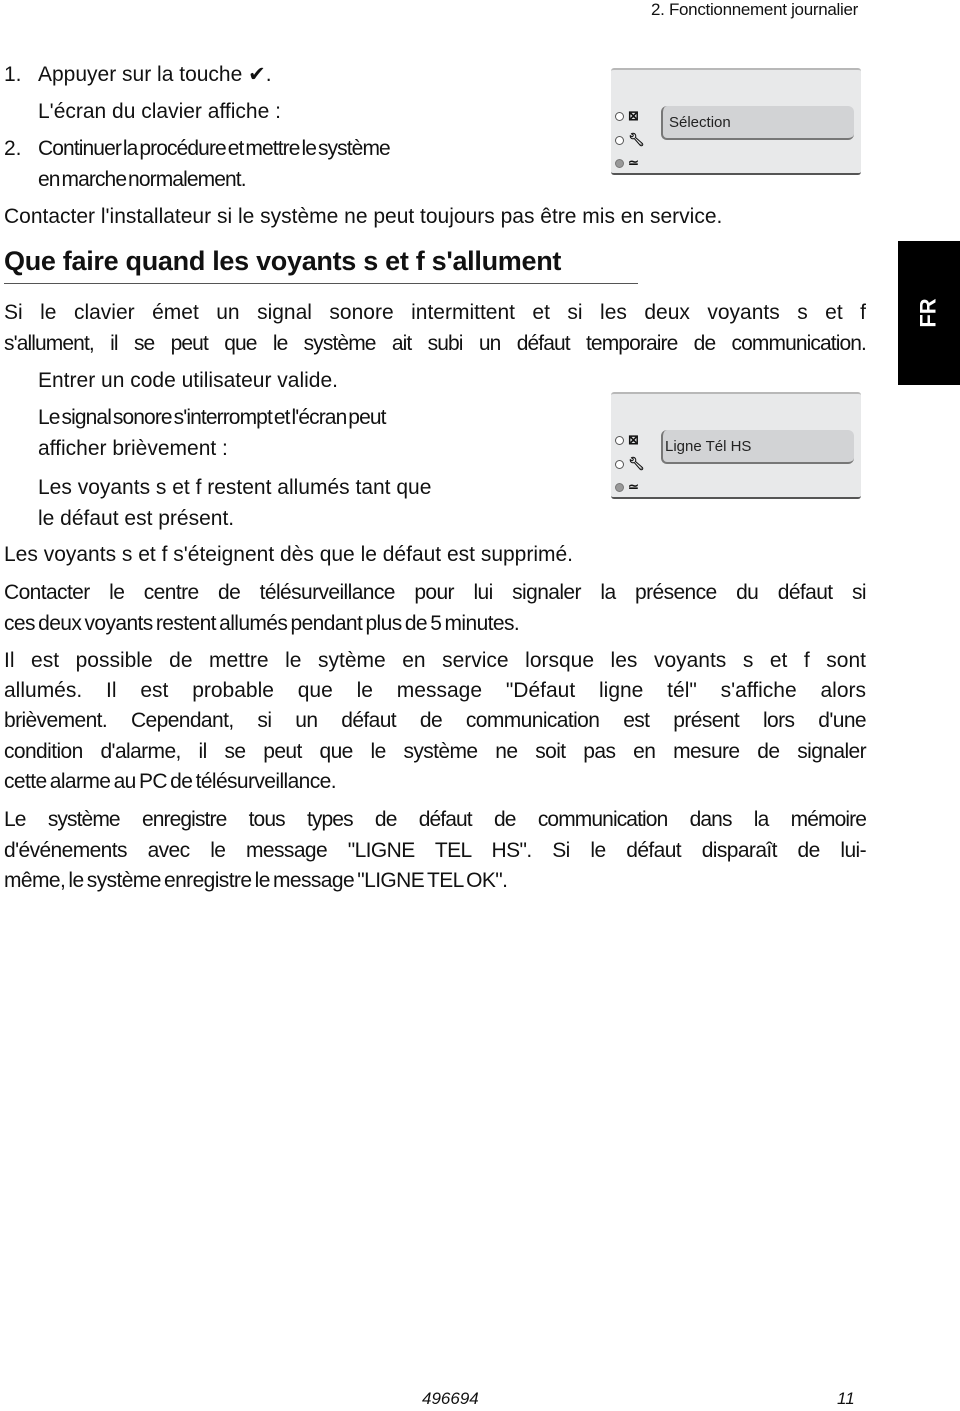 This screenshot has width=960, height=1411. Describe the element at coordinates (133, 448) in the screenshot. I see `step-signal-line-2: afficher brièvement :` at that location.